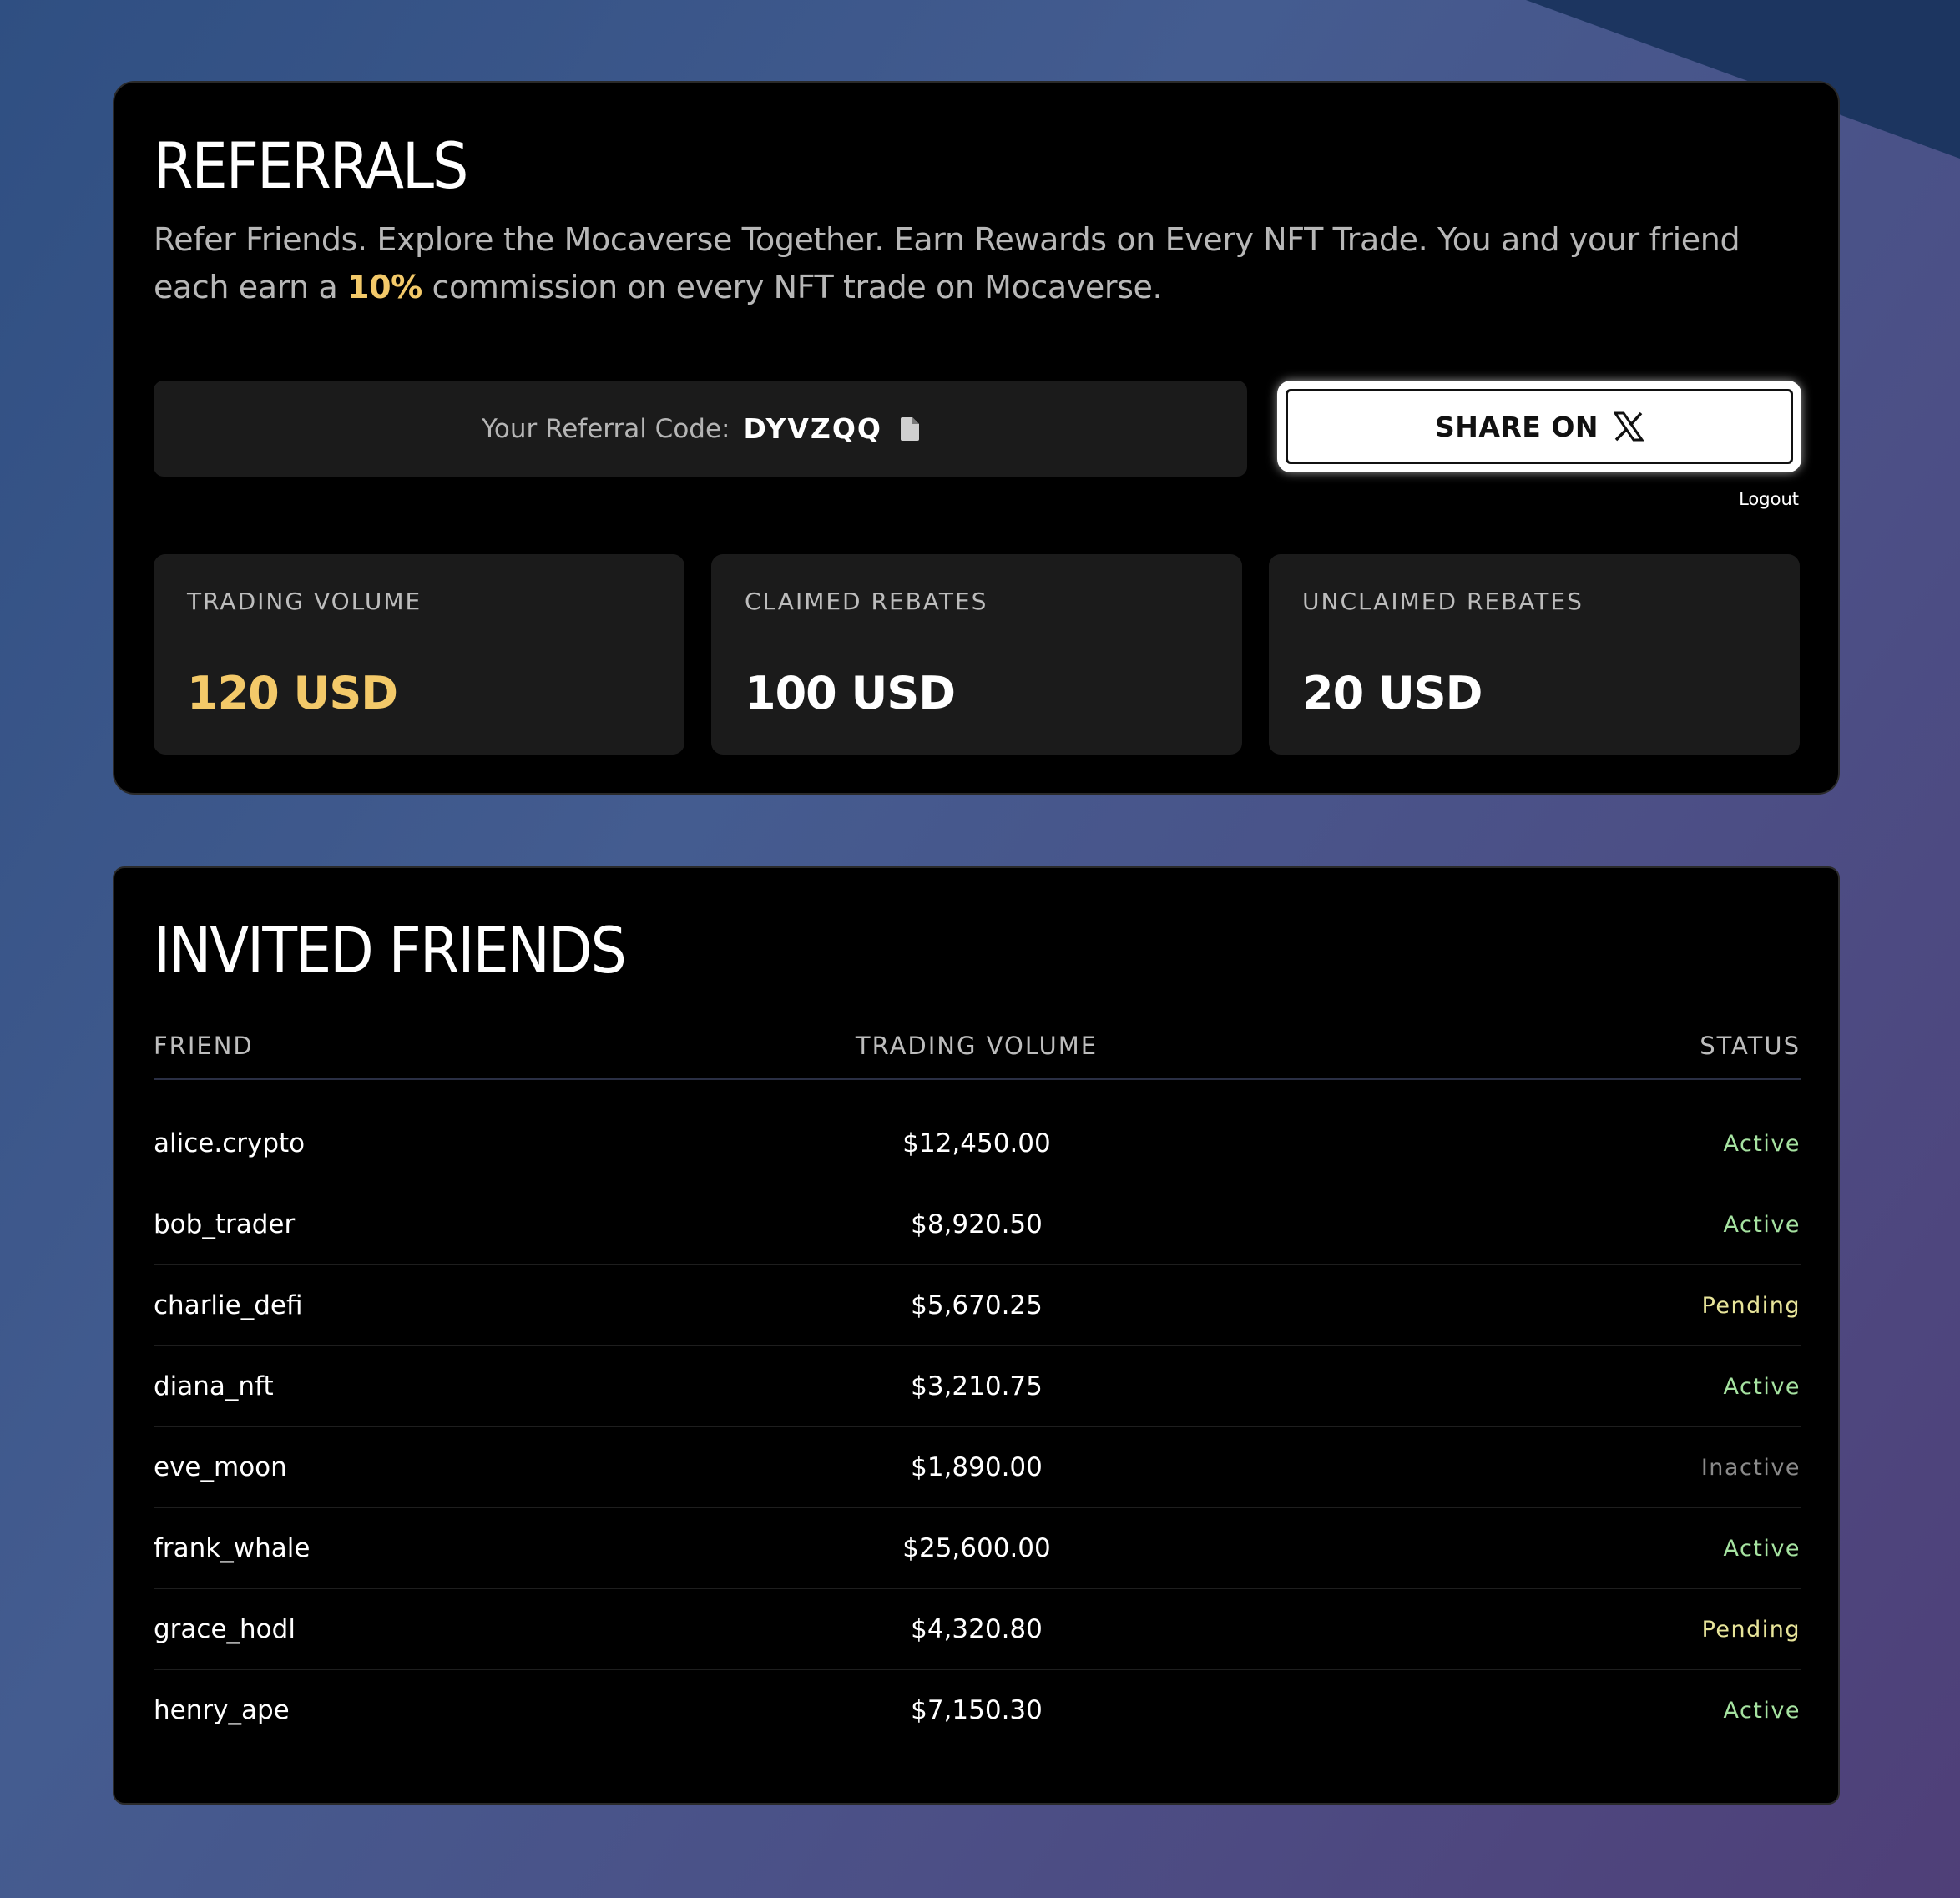 The width and height of the screenshot is (1960, 1898). I want to click on friend-trading-volume: $5,670.25, so click(977, 1305).